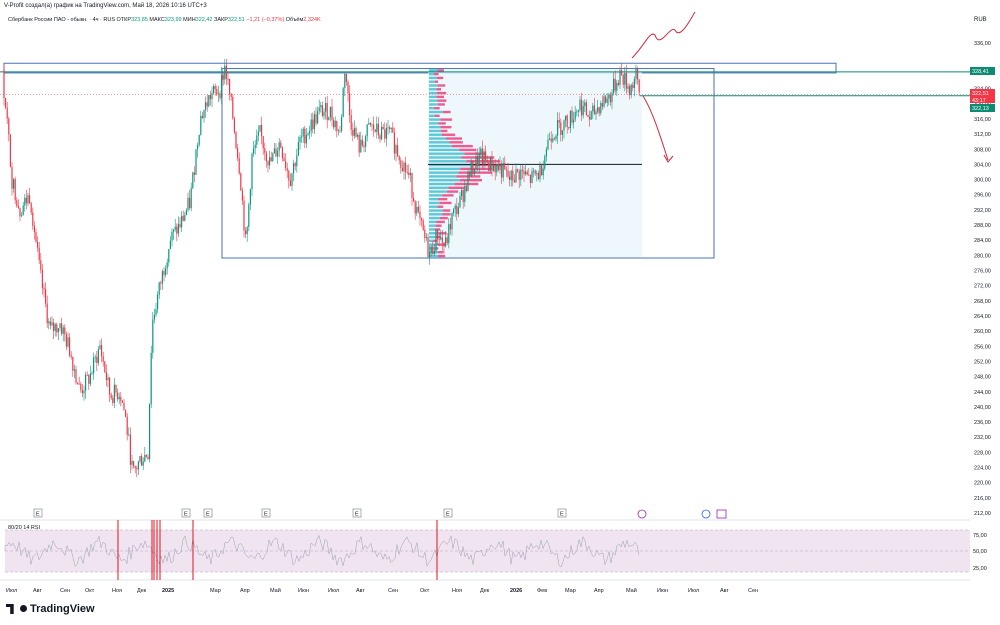  Describe the element at coordinates (979, 101) in the screenshot. I see `tag-timer-text: 43:17` at that location.